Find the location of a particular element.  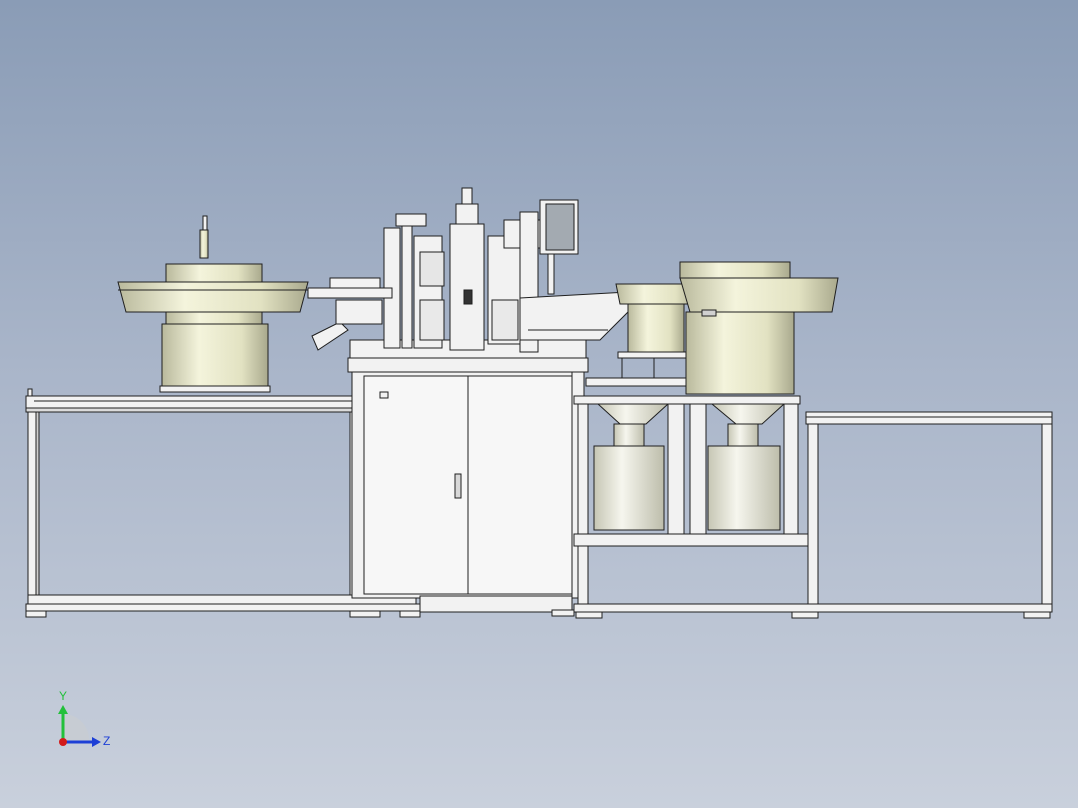

y-axis-arrowhead is located at coordinates (63, 709).